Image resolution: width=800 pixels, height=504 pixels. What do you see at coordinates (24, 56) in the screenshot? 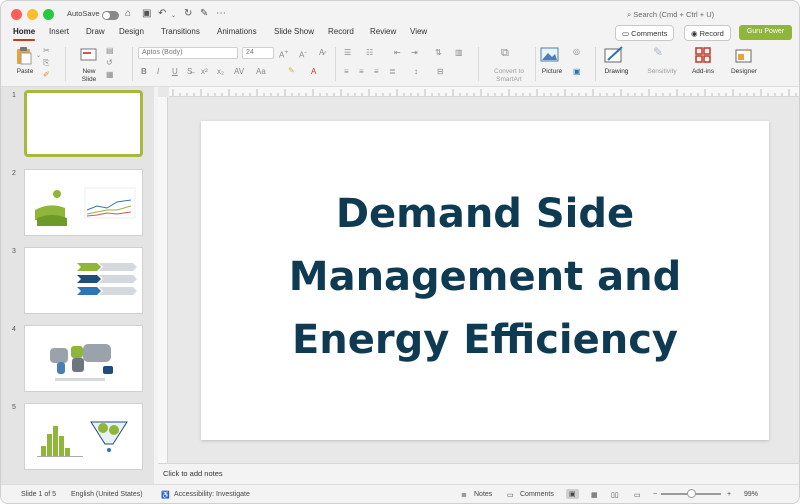
I see `paste-icon` at bounding box center [24, 56].